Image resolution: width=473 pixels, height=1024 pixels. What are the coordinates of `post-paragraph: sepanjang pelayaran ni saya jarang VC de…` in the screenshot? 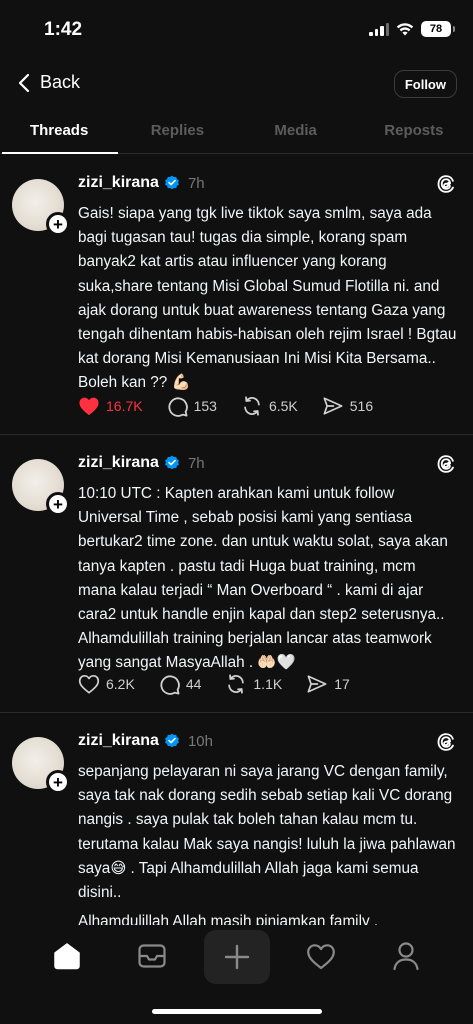 It's located at (267, 832).